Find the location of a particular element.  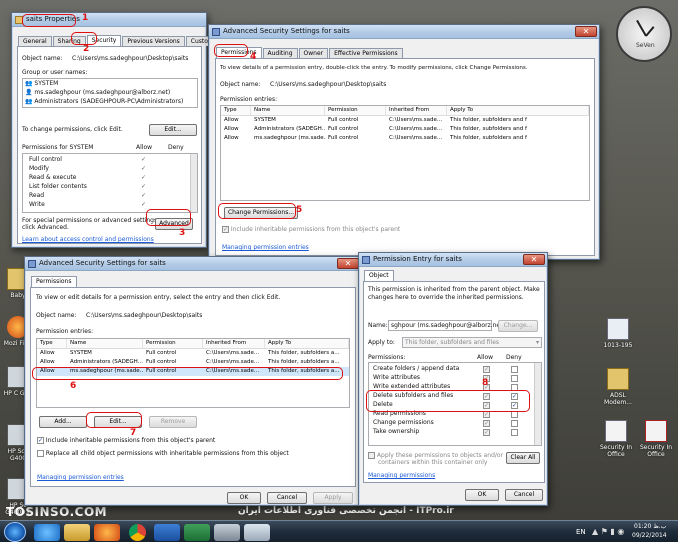

tab-previous-versions: Previous Versions is located at coordinates (153, 41).